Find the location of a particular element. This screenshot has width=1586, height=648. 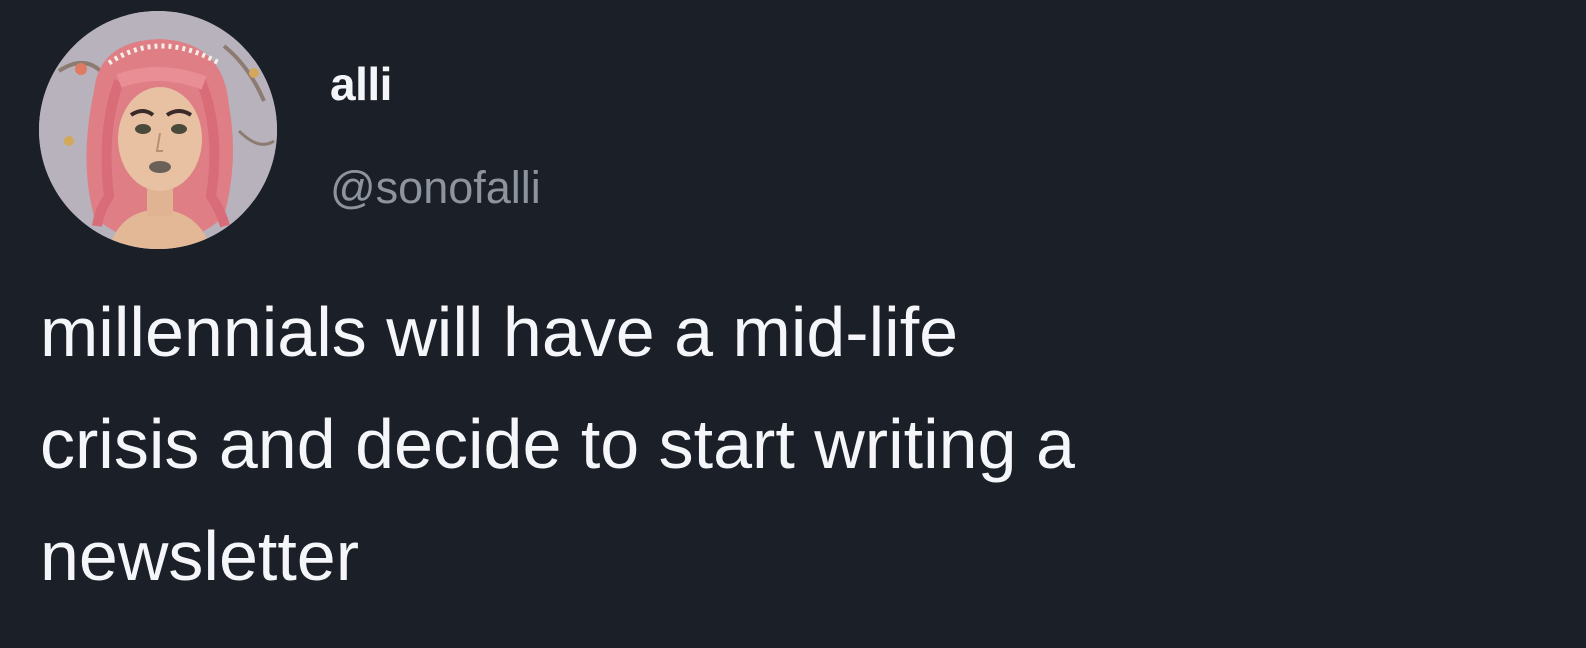

tweet-text-line: newsletter is located at coordinates (200, 556).